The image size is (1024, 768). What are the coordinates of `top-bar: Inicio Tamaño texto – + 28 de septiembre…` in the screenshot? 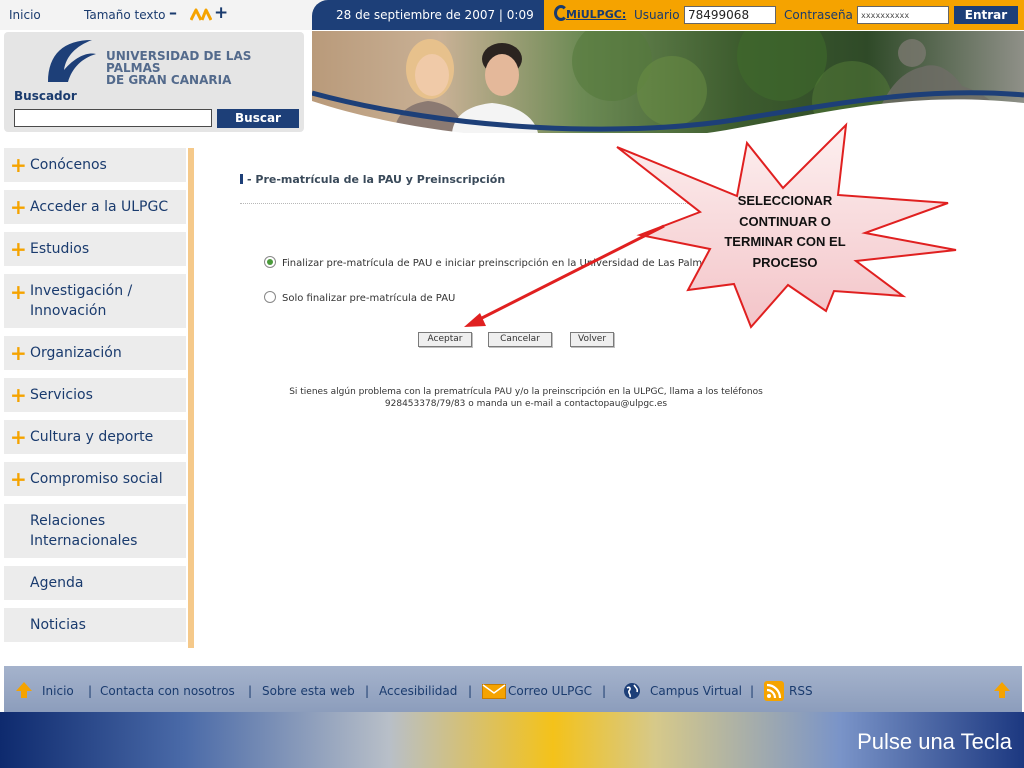 It's located at (512, 15).